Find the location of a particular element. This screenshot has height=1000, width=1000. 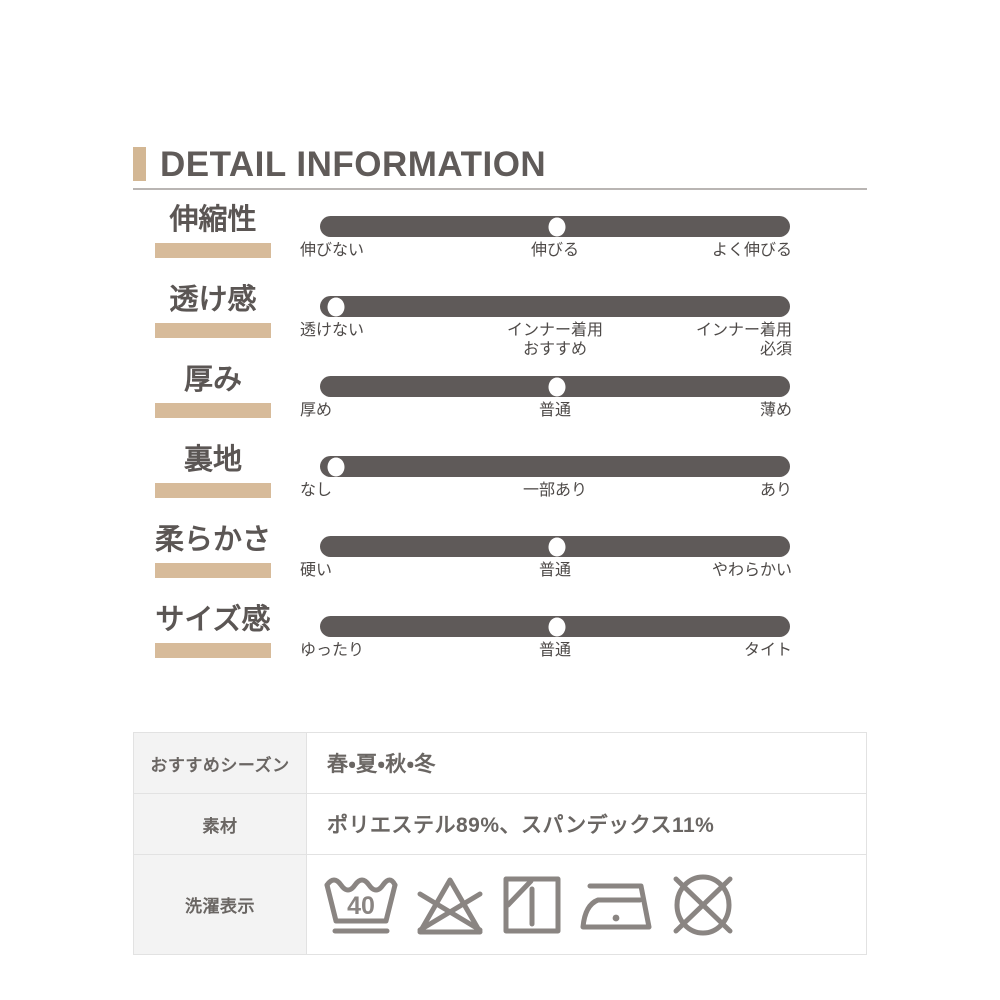

page-title: DETAIL INFORMATION is located at coordinates (500, 164).